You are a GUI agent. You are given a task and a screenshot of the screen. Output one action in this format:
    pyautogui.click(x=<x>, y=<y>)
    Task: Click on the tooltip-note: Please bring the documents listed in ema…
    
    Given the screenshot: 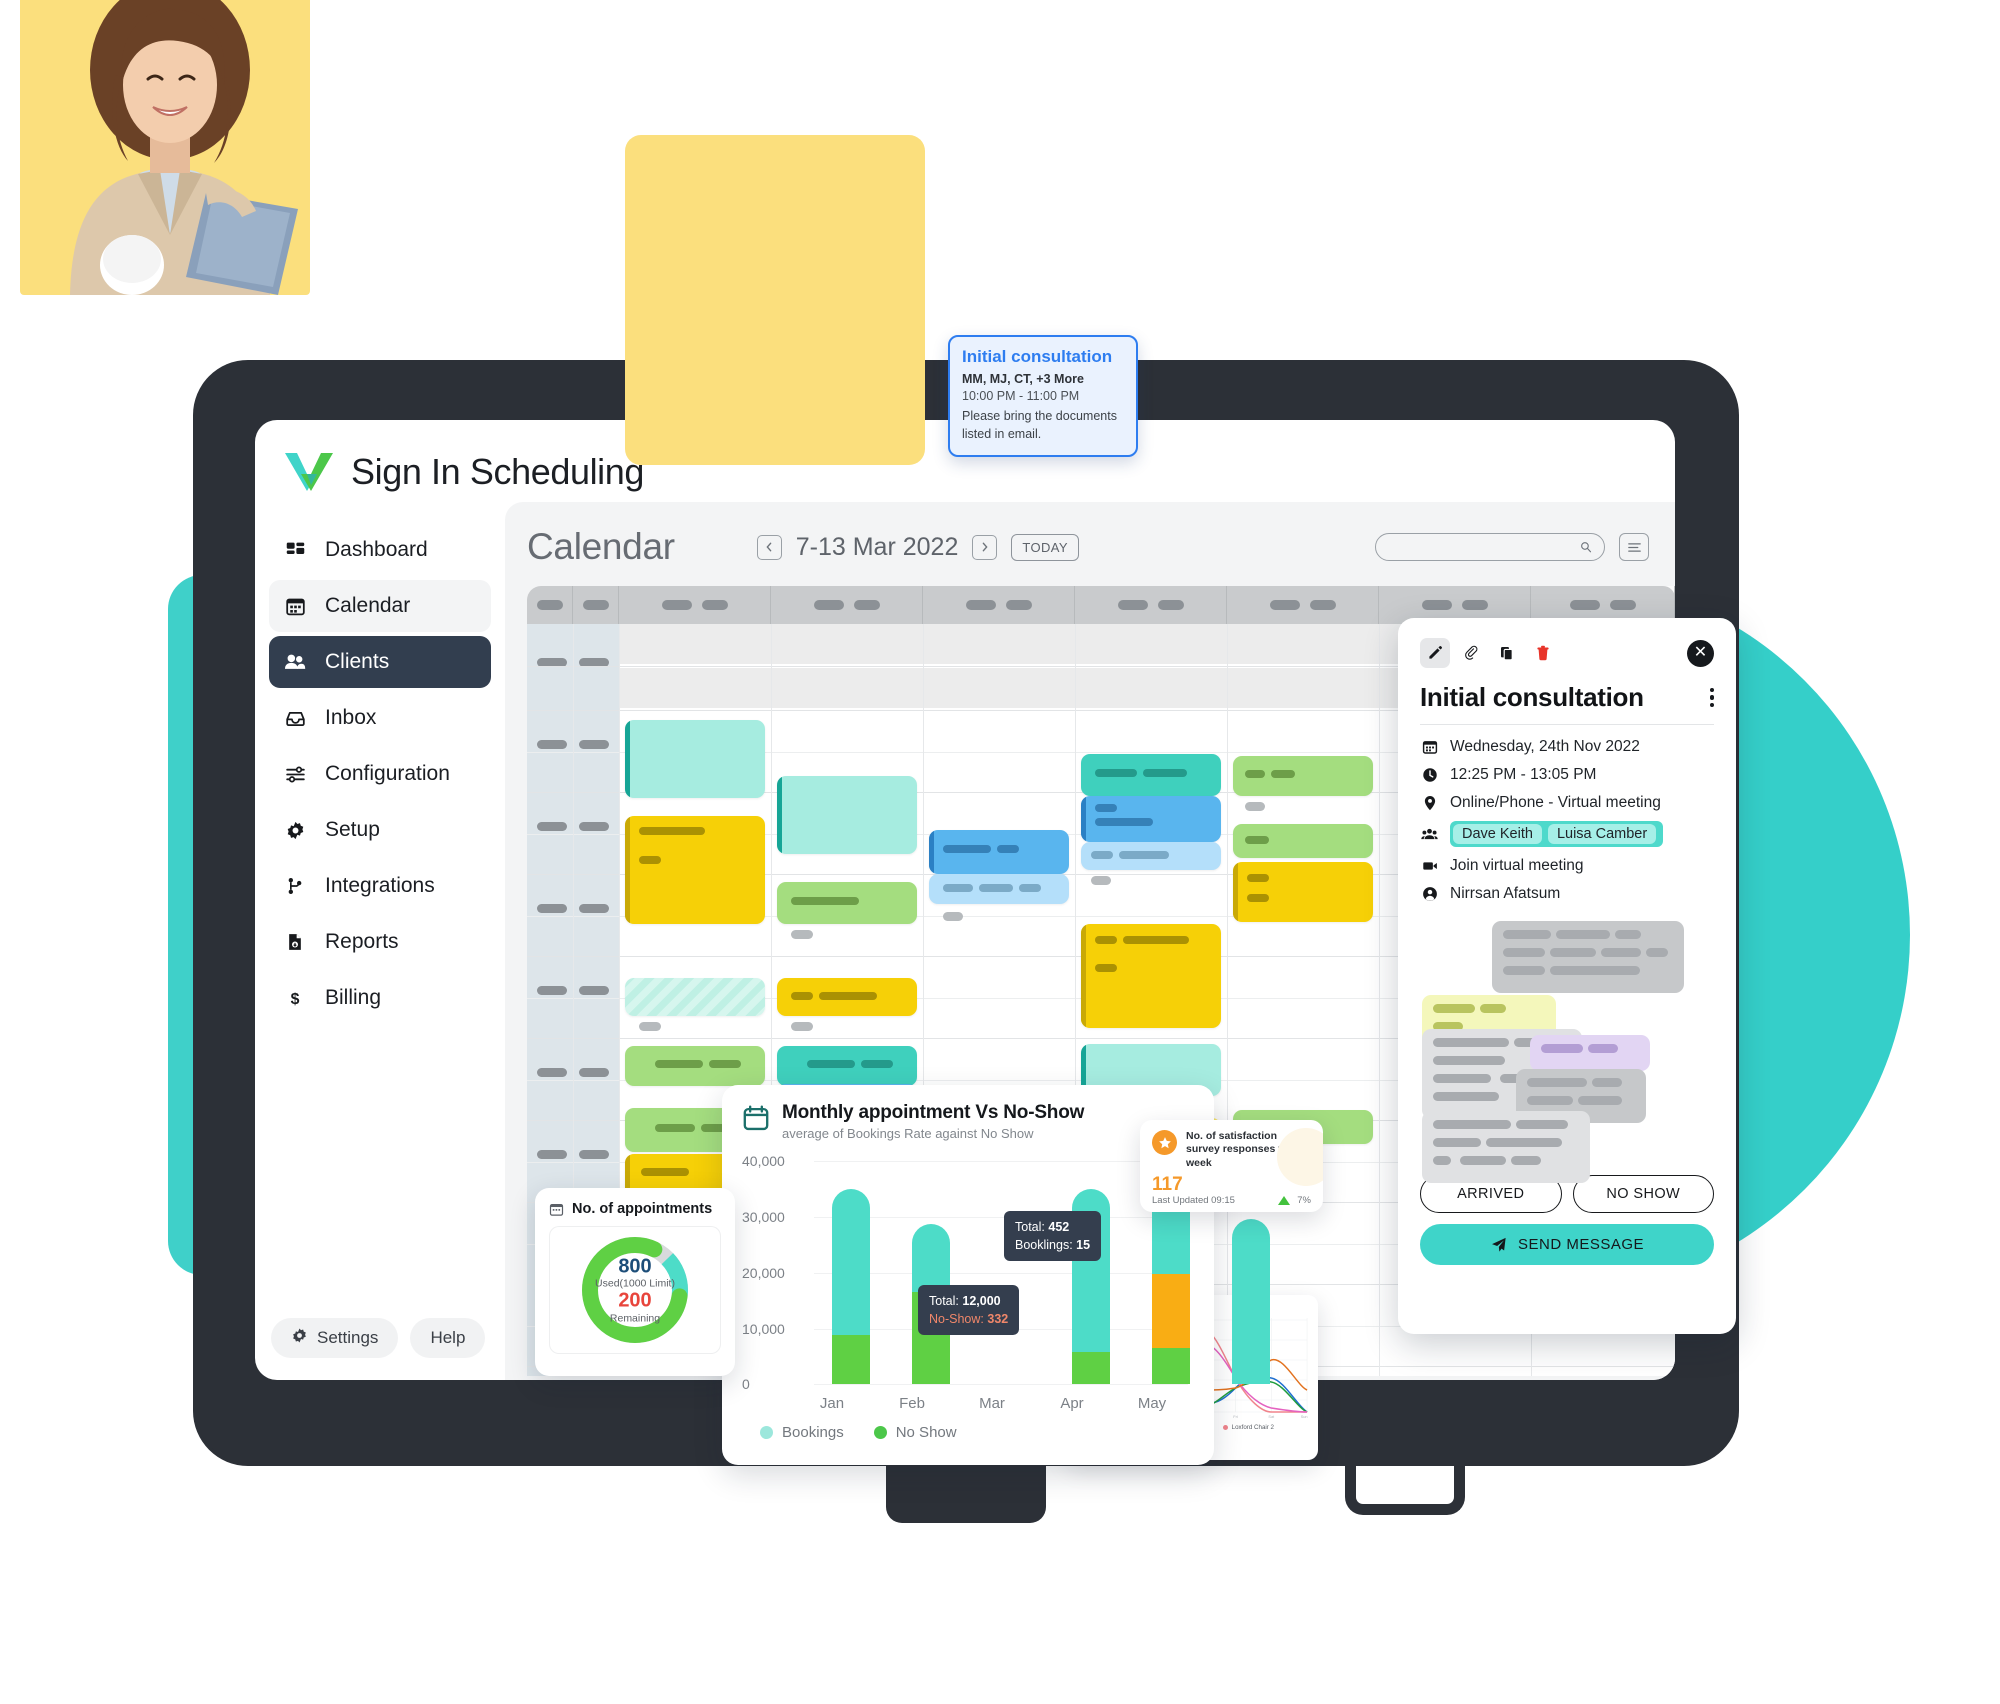 What is the action you would take?
    pyautogui.click(x=1039, y=425)
    